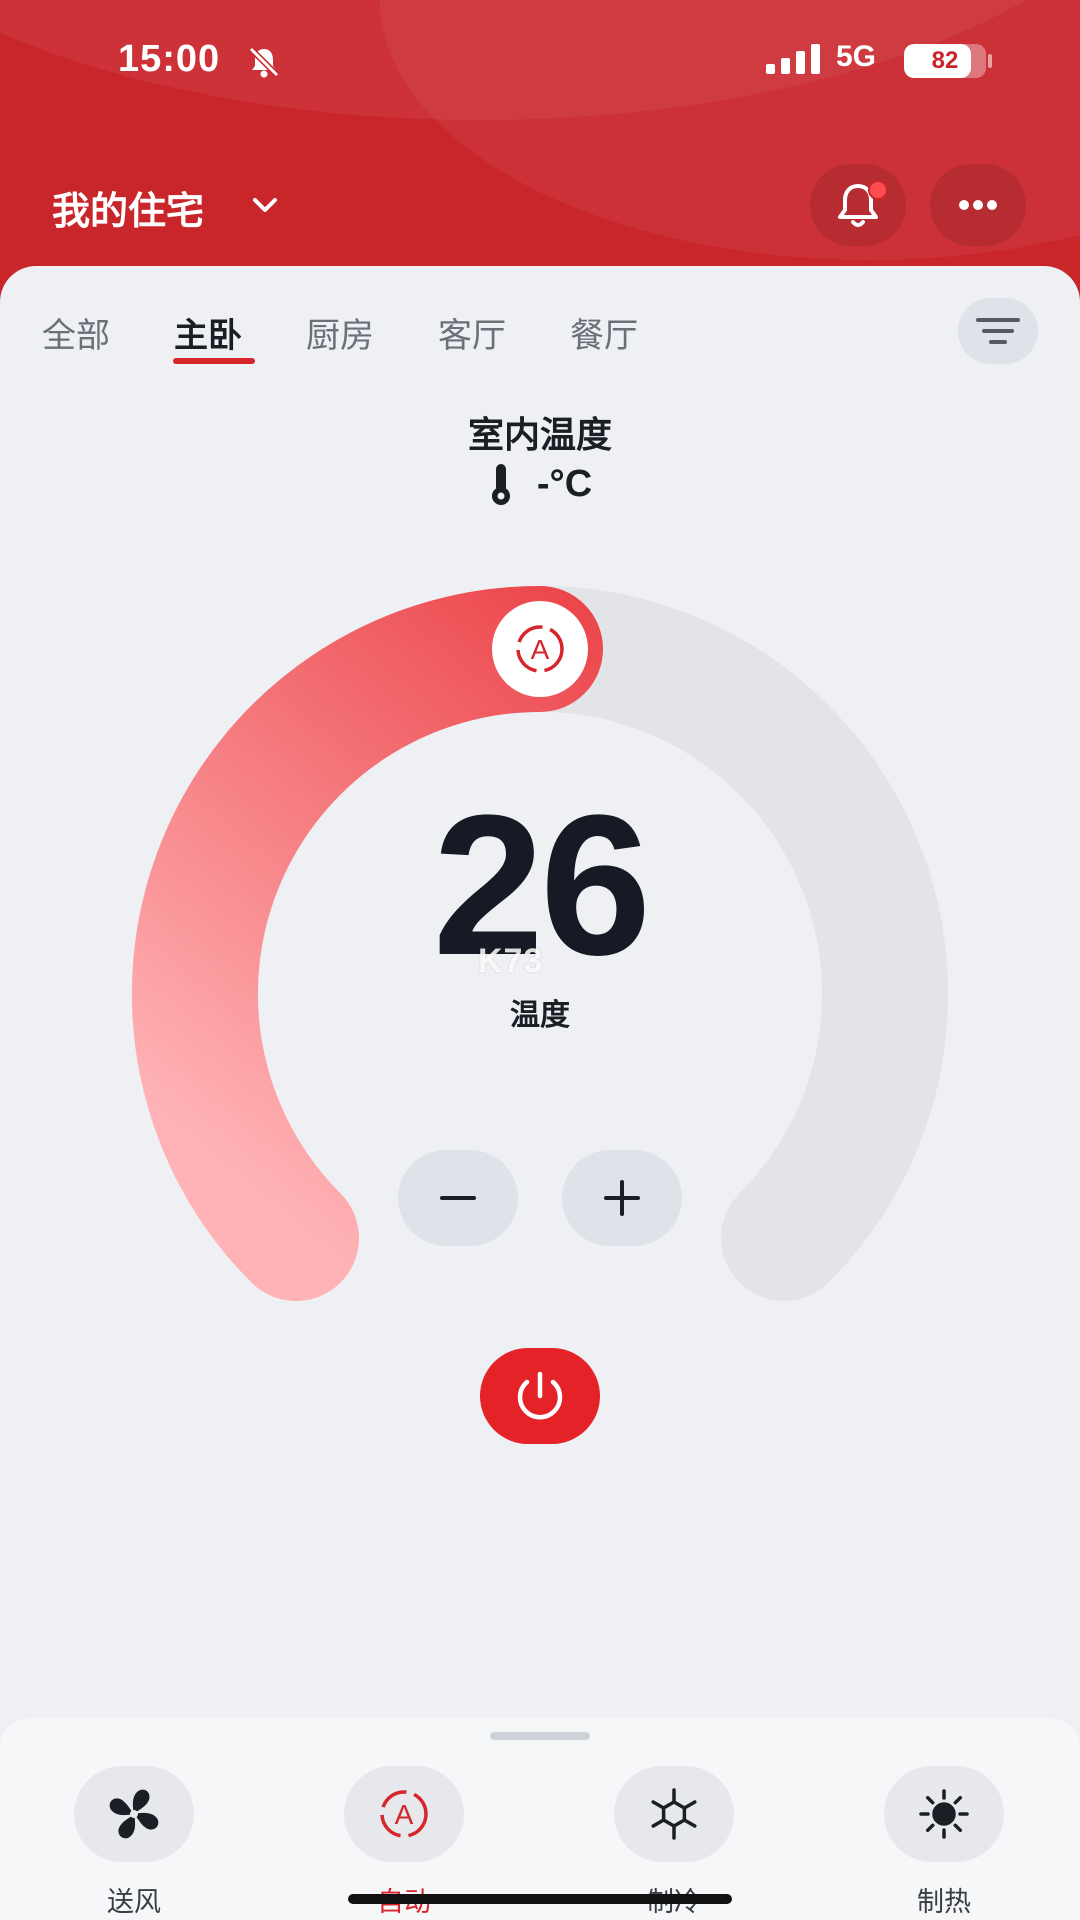  What do you see at coordinates (540, 1819) in the screenshot?
I see `mode-sheet: 送风 A 自动` at bounding box center [540, 1819].